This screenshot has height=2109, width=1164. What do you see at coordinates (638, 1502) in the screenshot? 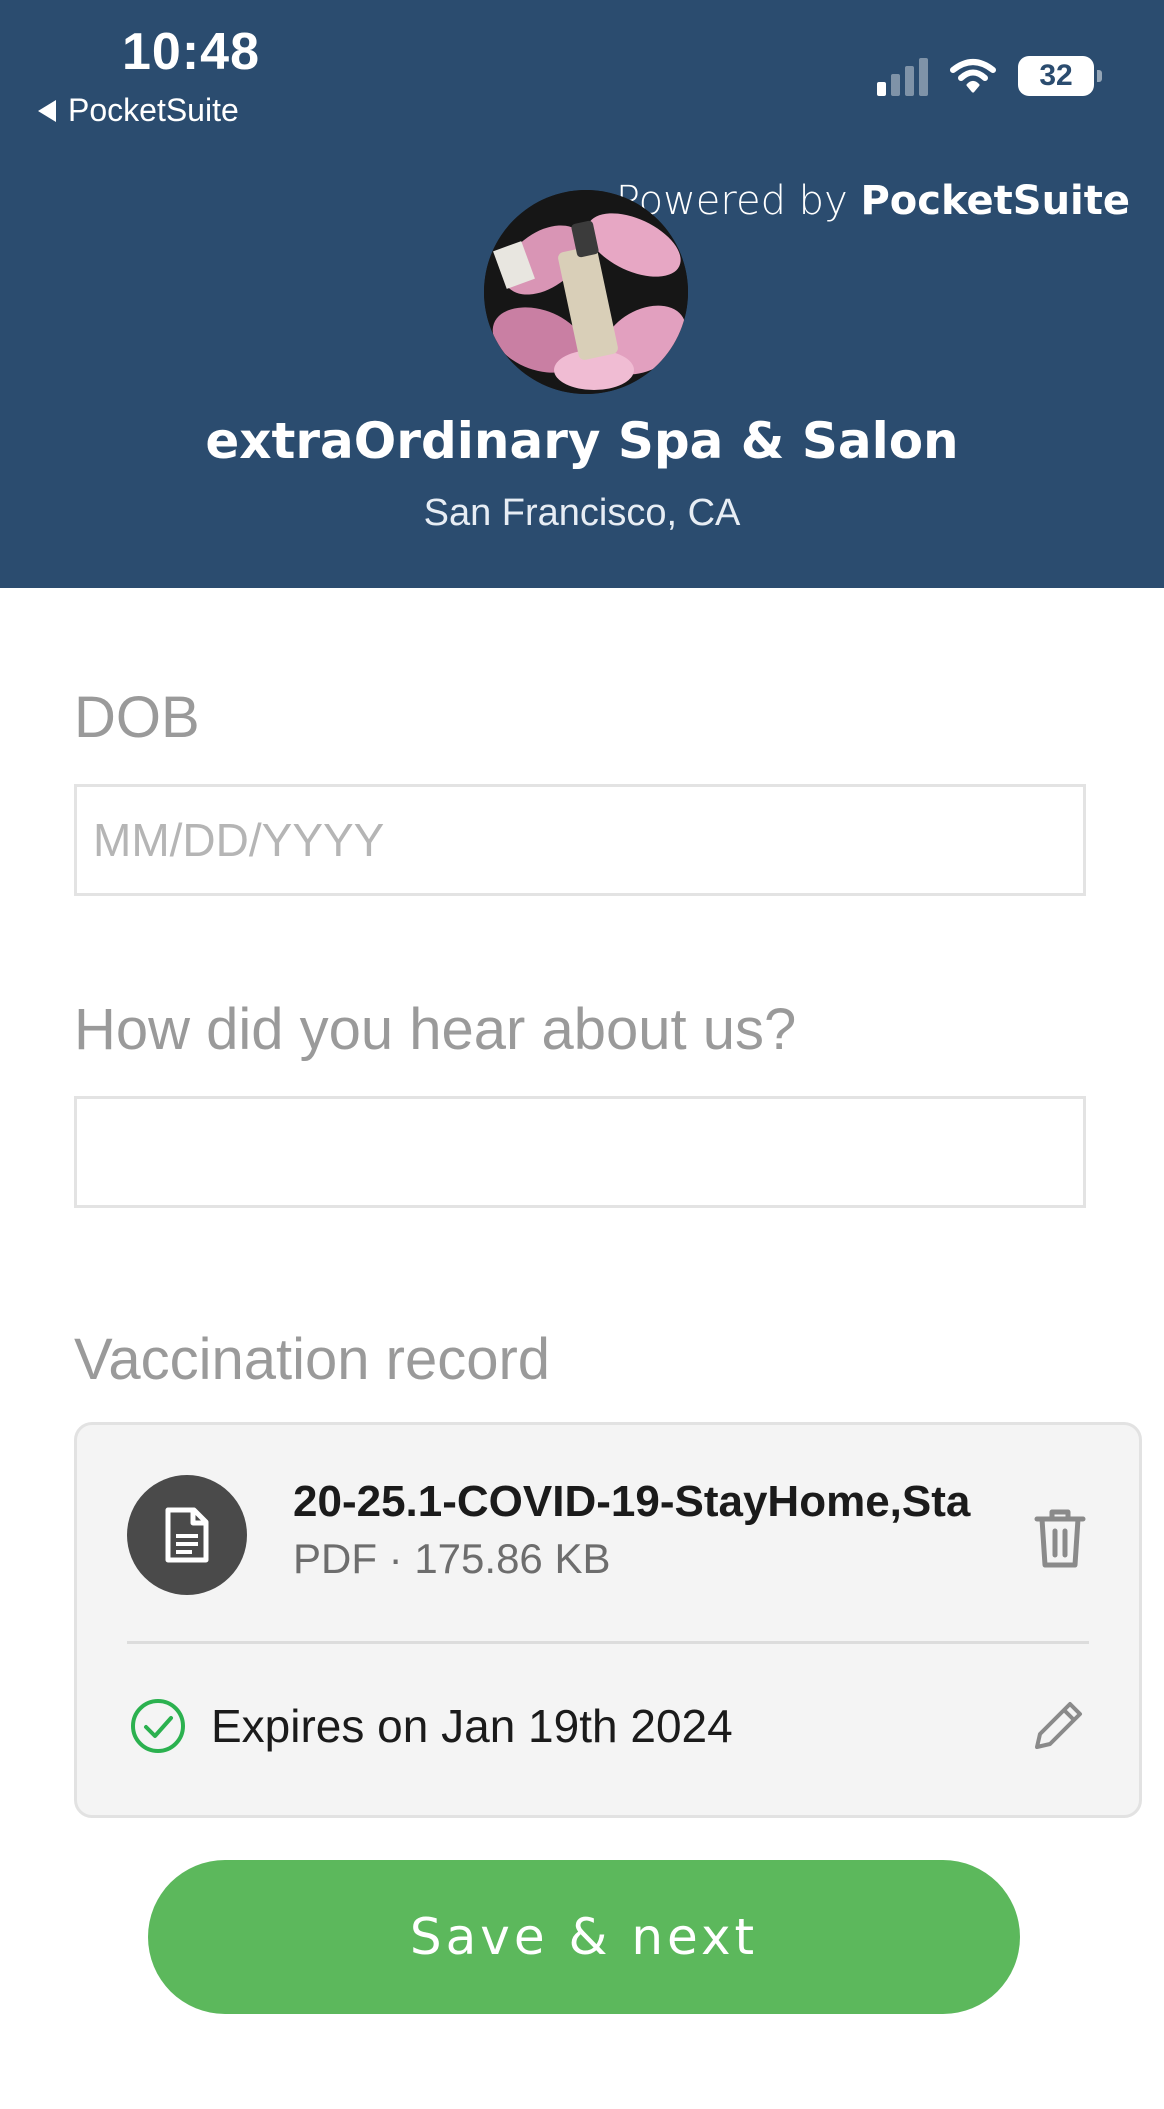
I see `file-name: 20-25.1-COVID-19-StayHome,Sta` at bounding box center [638, 1502].